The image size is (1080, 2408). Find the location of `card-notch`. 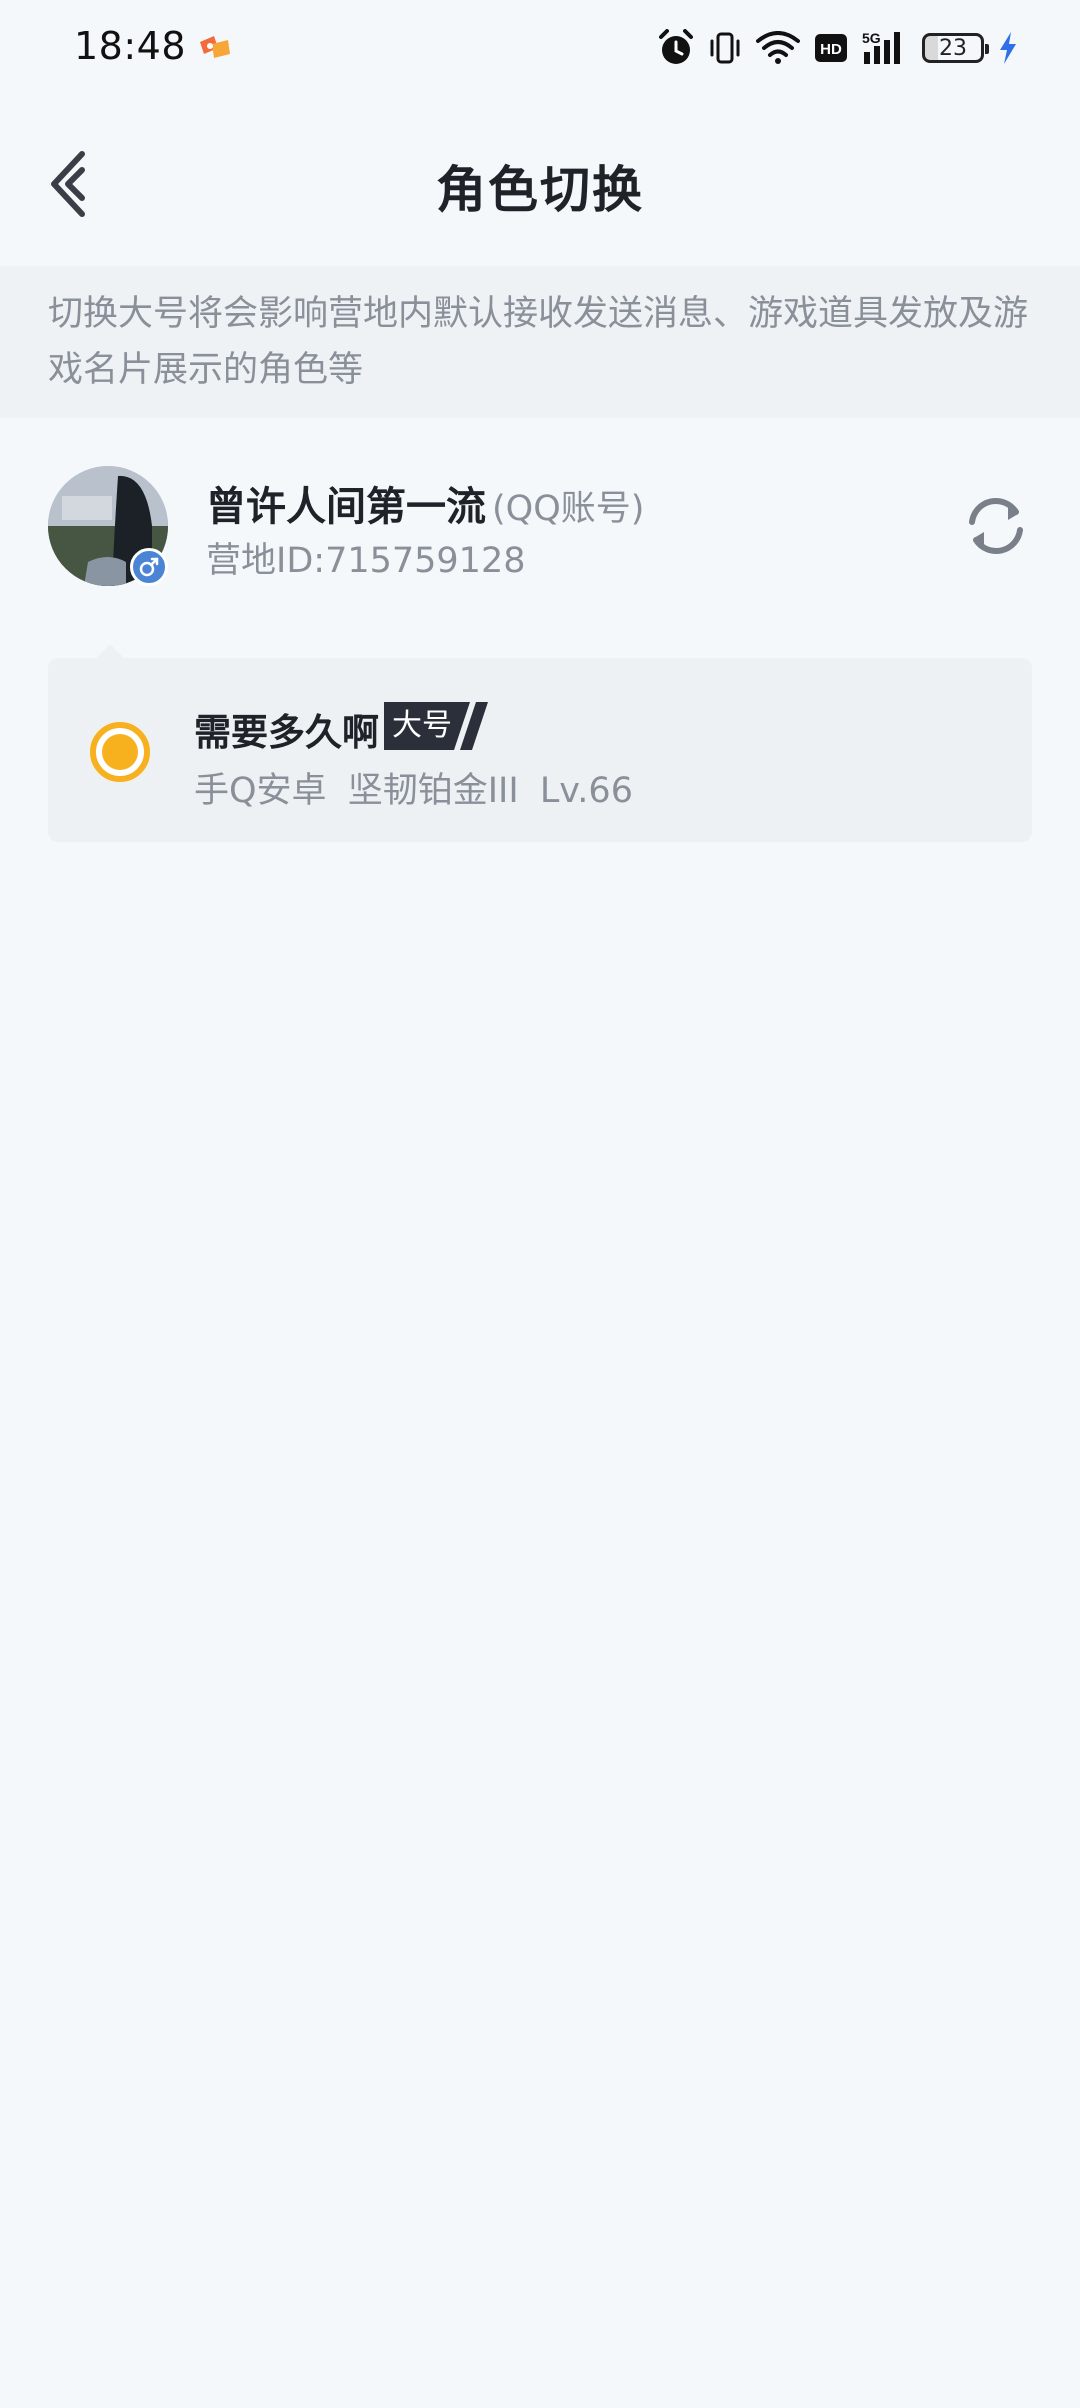

card-notch is located at coordinates (110, 651).